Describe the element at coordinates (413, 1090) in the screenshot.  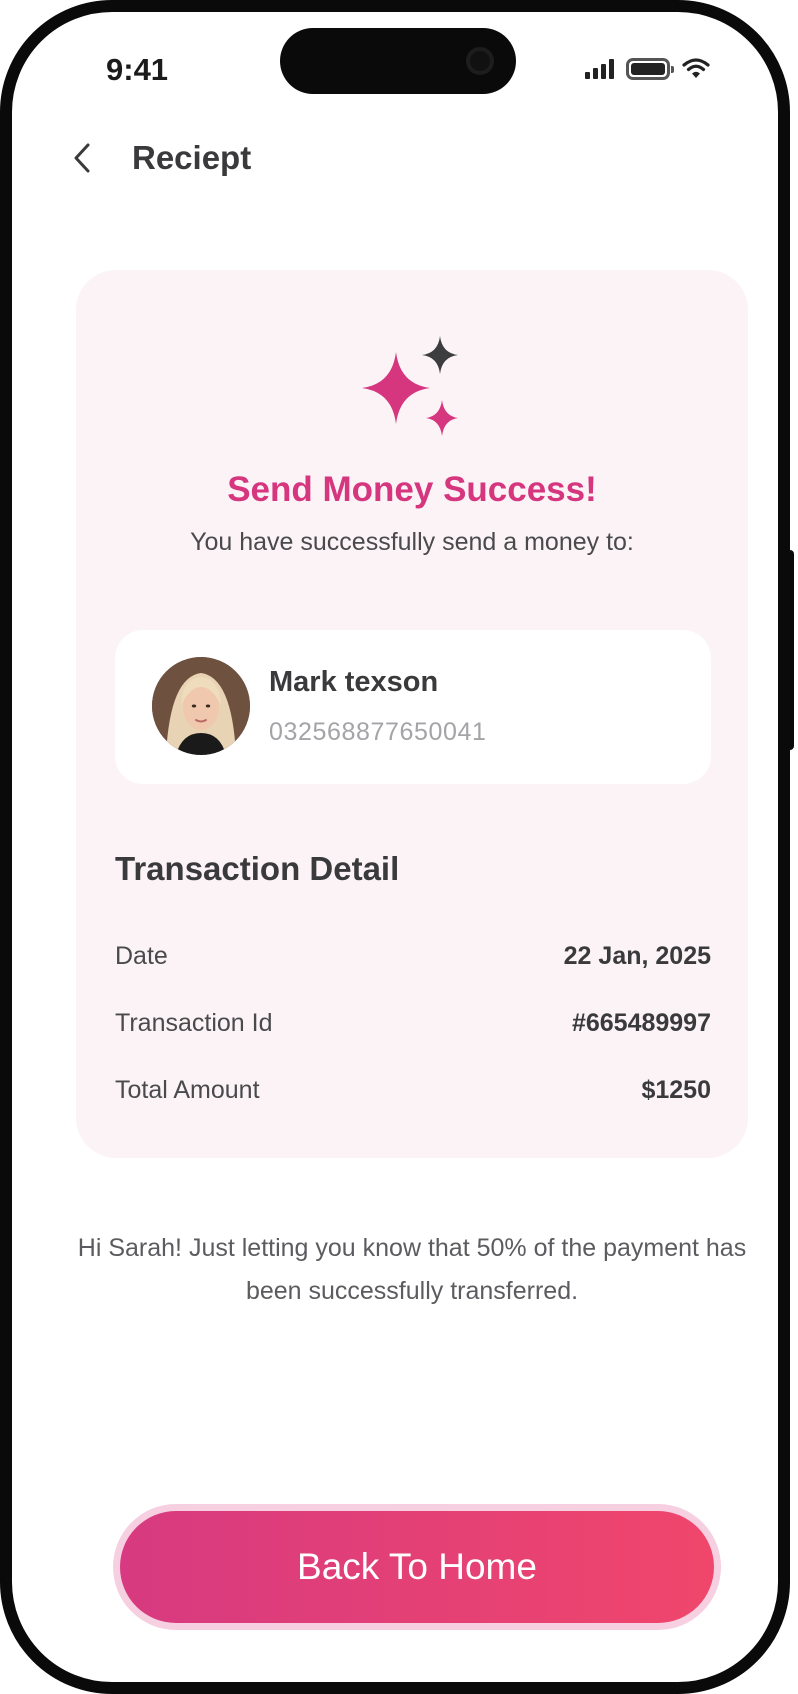
I see `detail-row-total-amount: Total Amount $1250` at that location.